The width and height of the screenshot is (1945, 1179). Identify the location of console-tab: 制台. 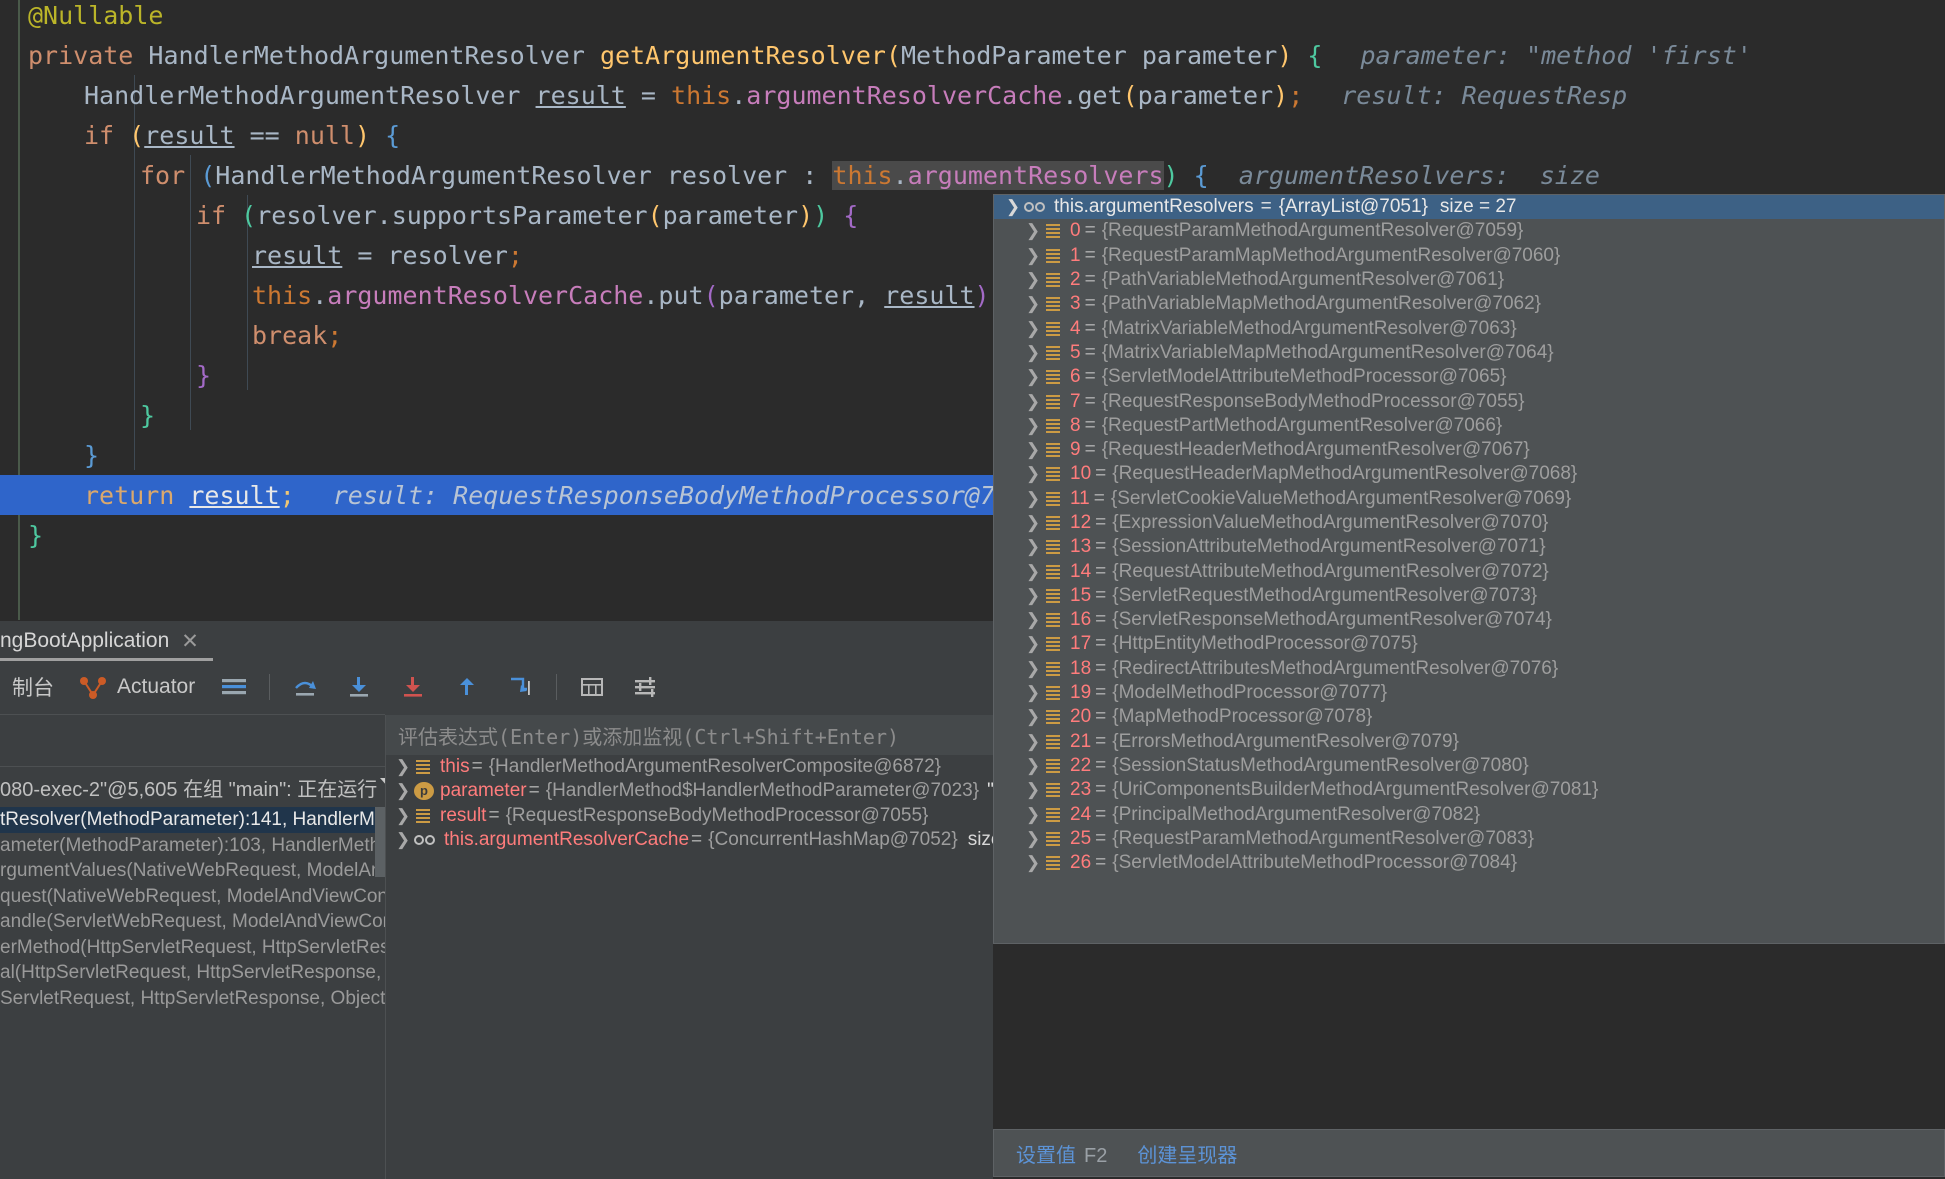
(33, 687).